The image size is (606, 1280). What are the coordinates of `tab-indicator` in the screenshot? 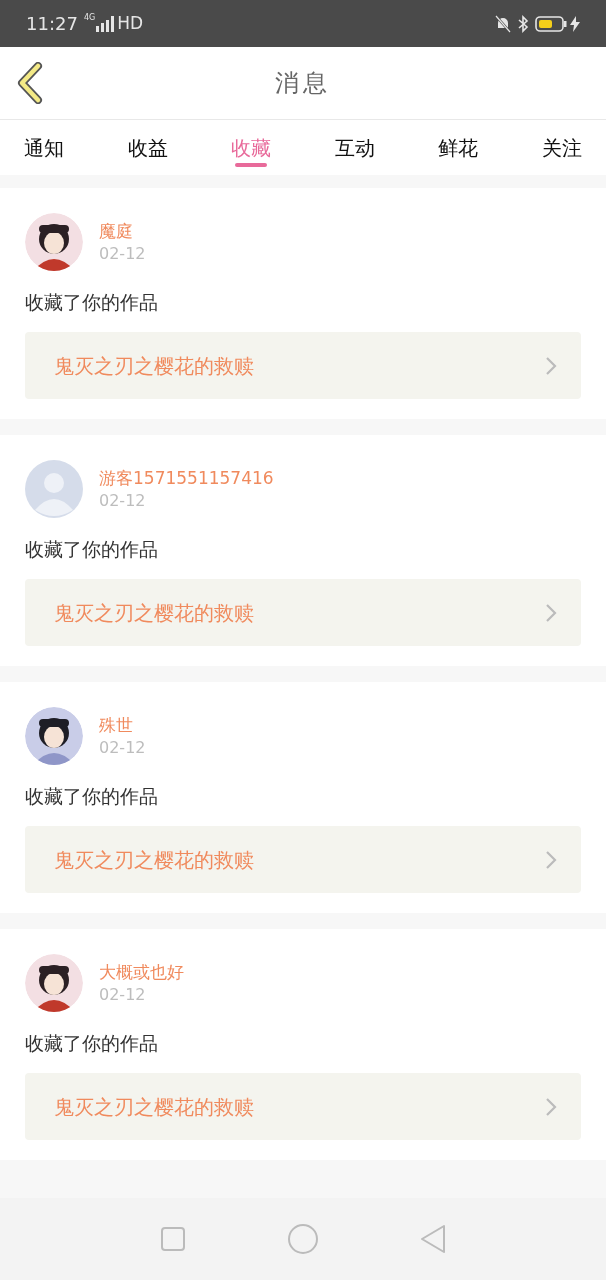 It's located at (251, 165).